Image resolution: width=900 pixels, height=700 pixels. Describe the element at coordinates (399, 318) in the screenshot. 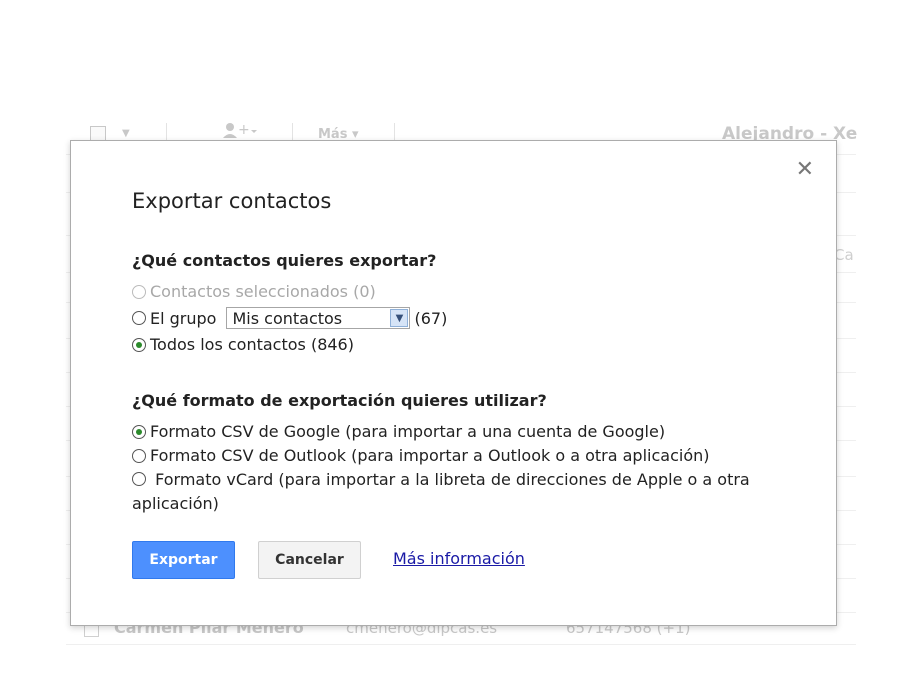

I see `chevron-down-icon: ▼` at that location.